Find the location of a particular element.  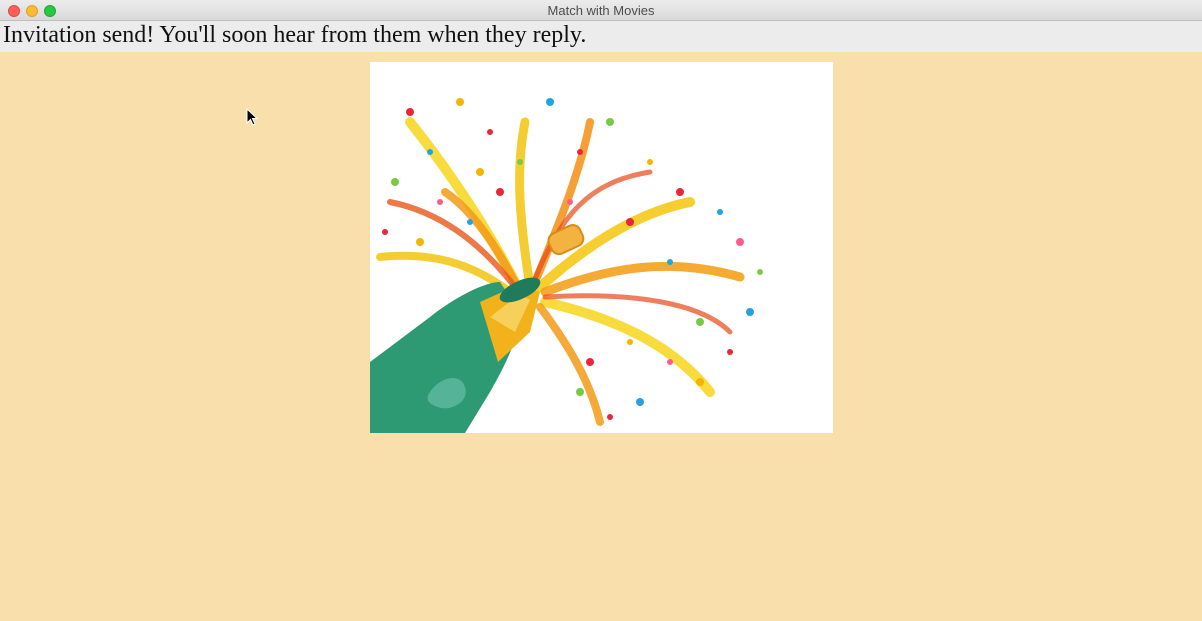

window-titlebar: Match with Movies is located at coordinates (601, 10).